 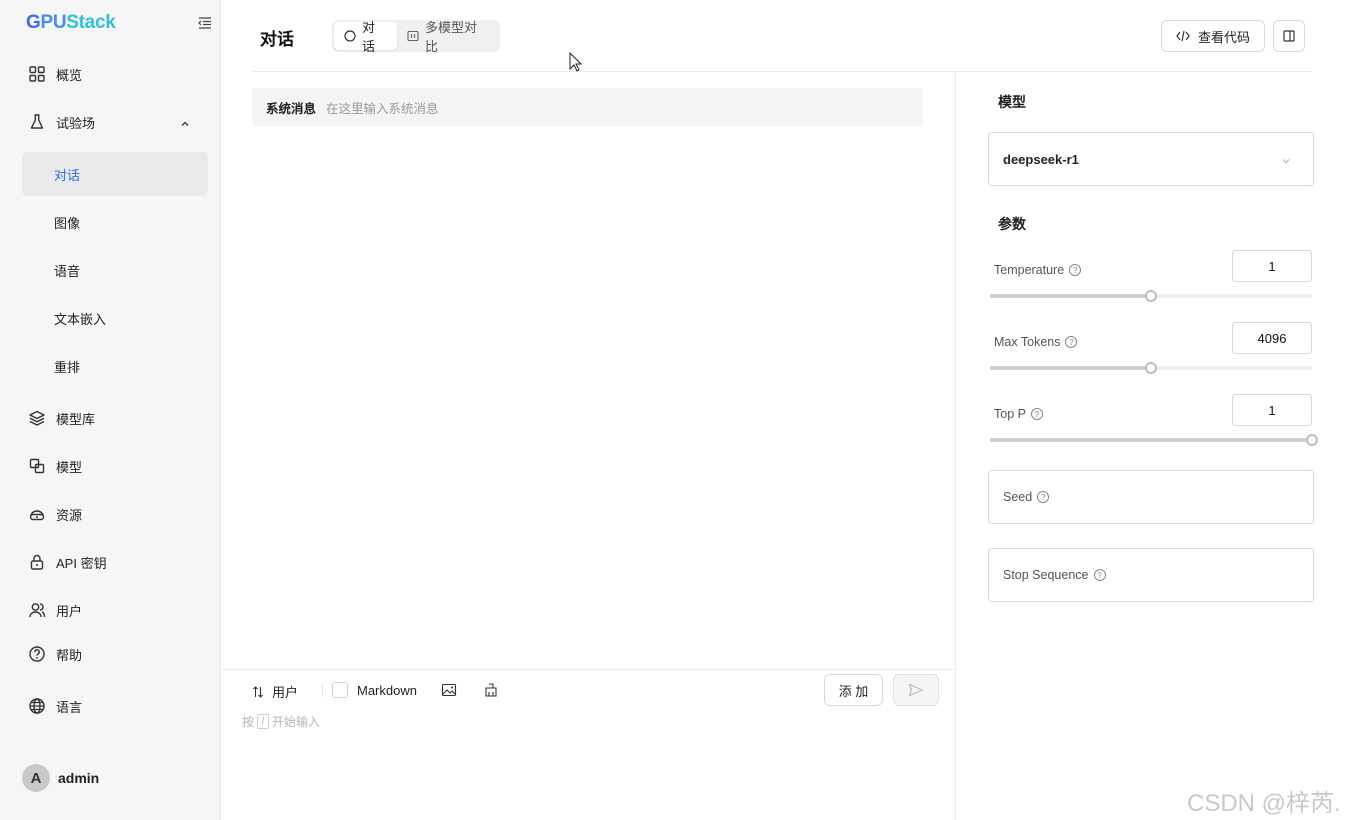 I want to click on sidebar-item-label: 语言, so click(x=69, y=707).